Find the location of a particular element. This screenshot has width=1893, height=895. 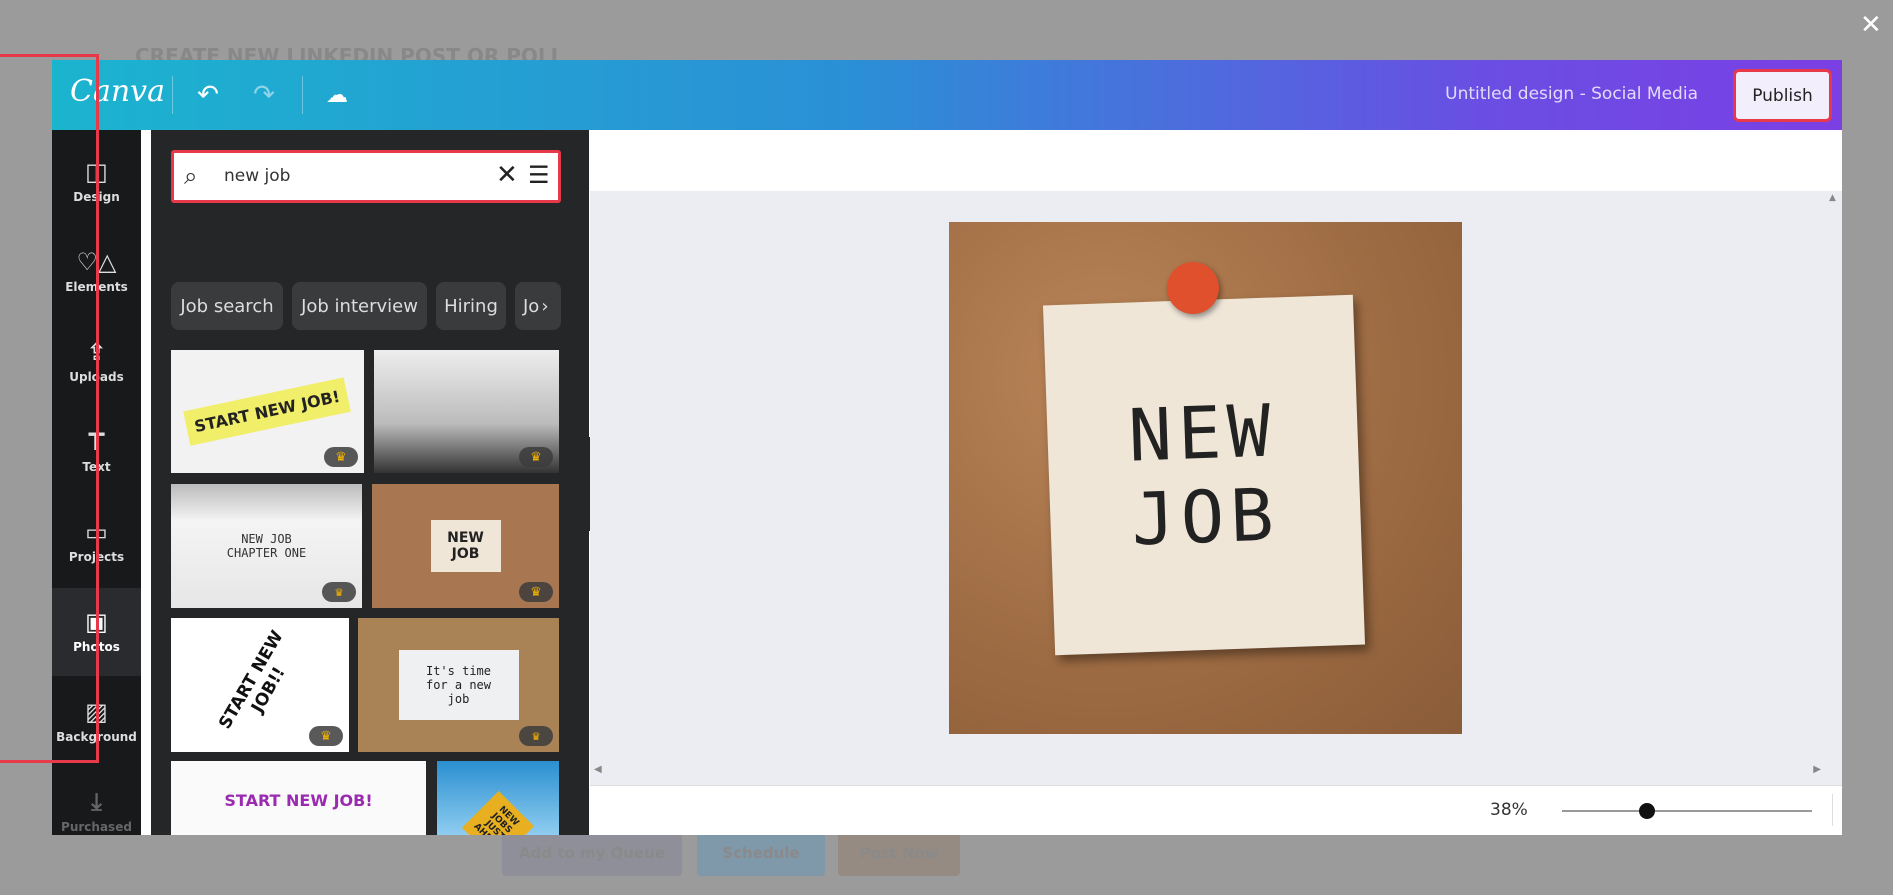

zoom-slider-knob is located at coordinates (1646, 811).